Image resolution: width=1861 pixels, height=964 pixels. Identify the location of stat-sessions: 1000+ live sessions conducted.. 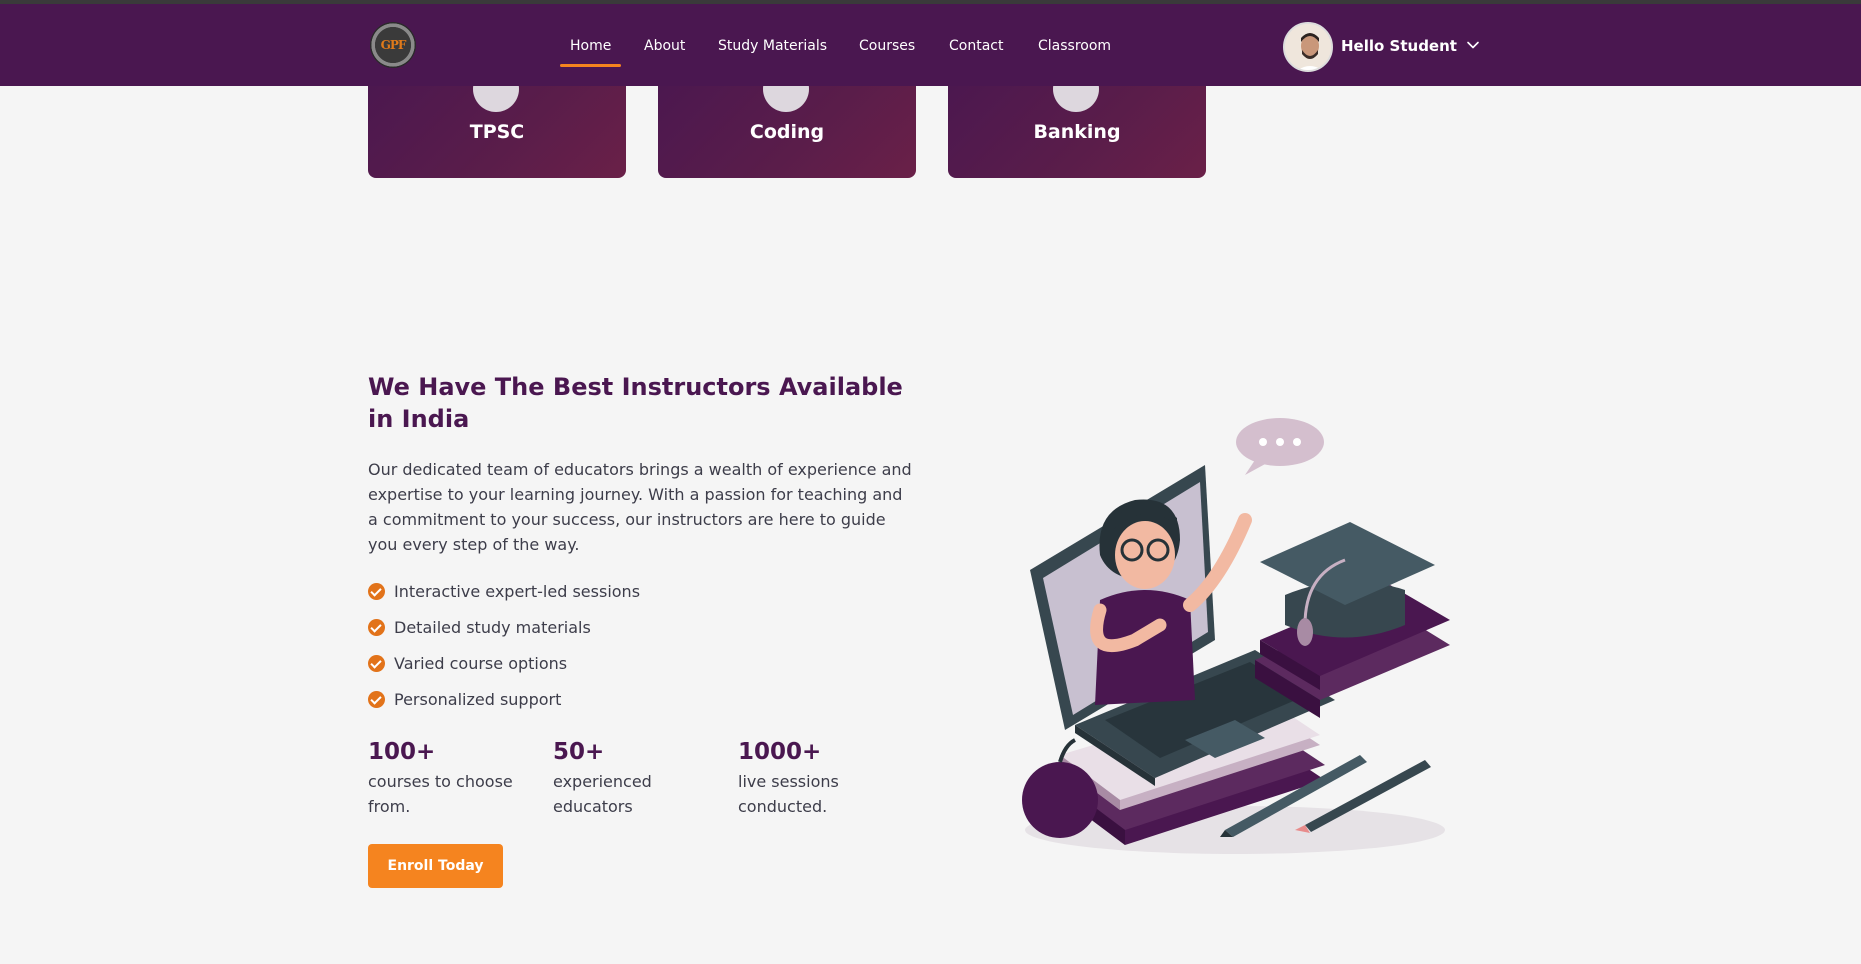
(813, 778).